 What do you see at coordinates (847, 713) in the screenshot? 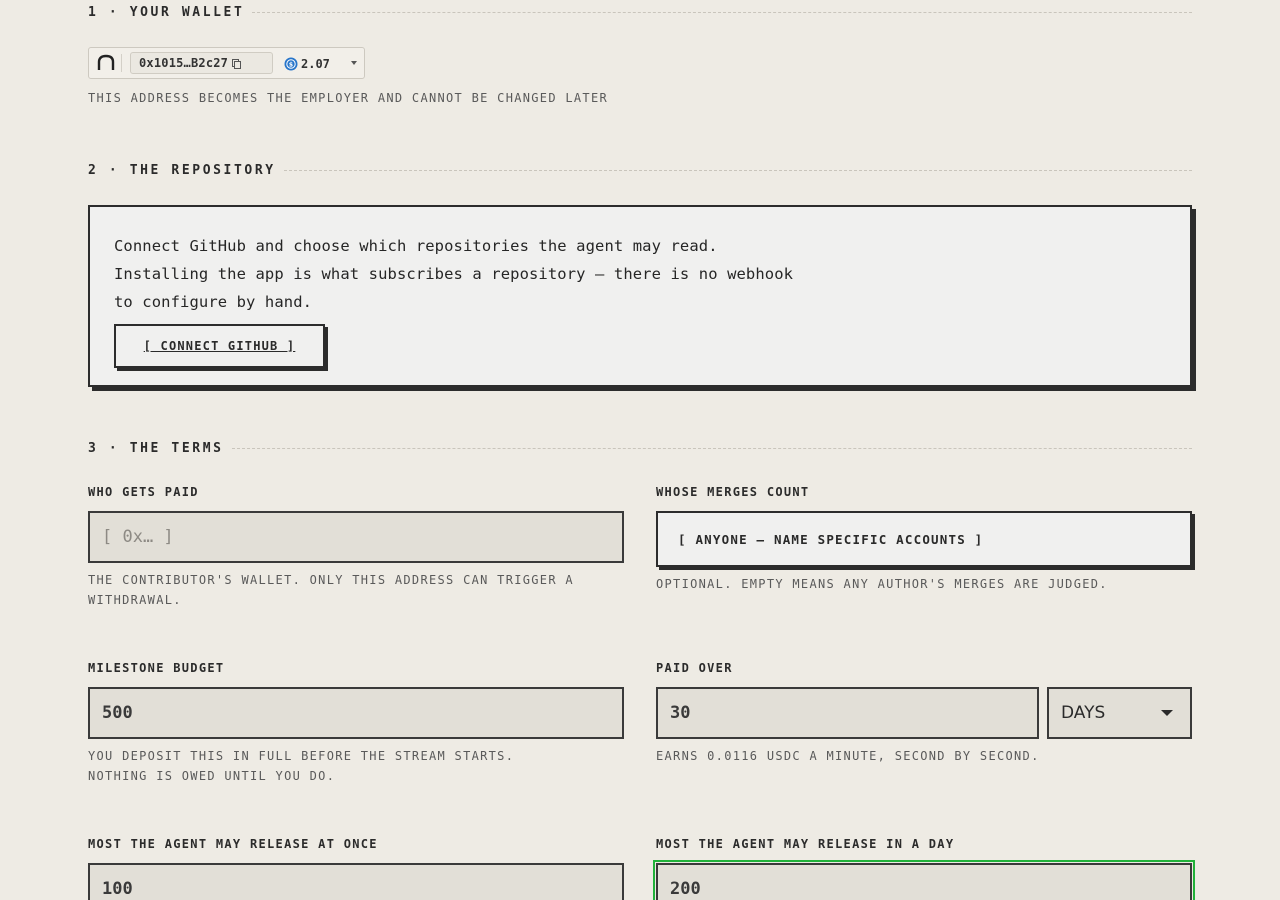
I see `paid-over-input: 30` at bounding box center [847, 713].